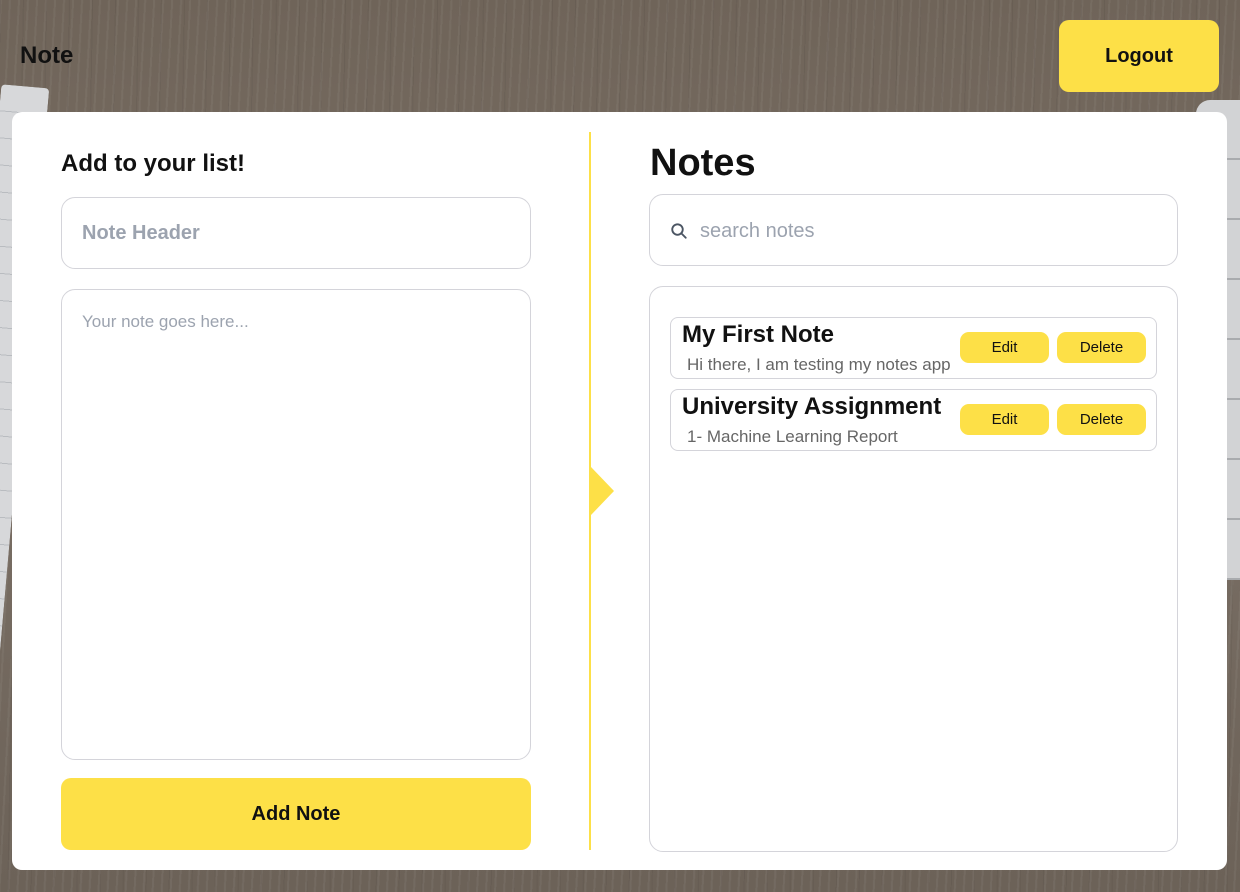 This screenshot has width=1240, height=892. Describe the element at coordinates (819, 364) in the screenshot. I see `note-body: Hi there, I am testing my notes app` at that location.